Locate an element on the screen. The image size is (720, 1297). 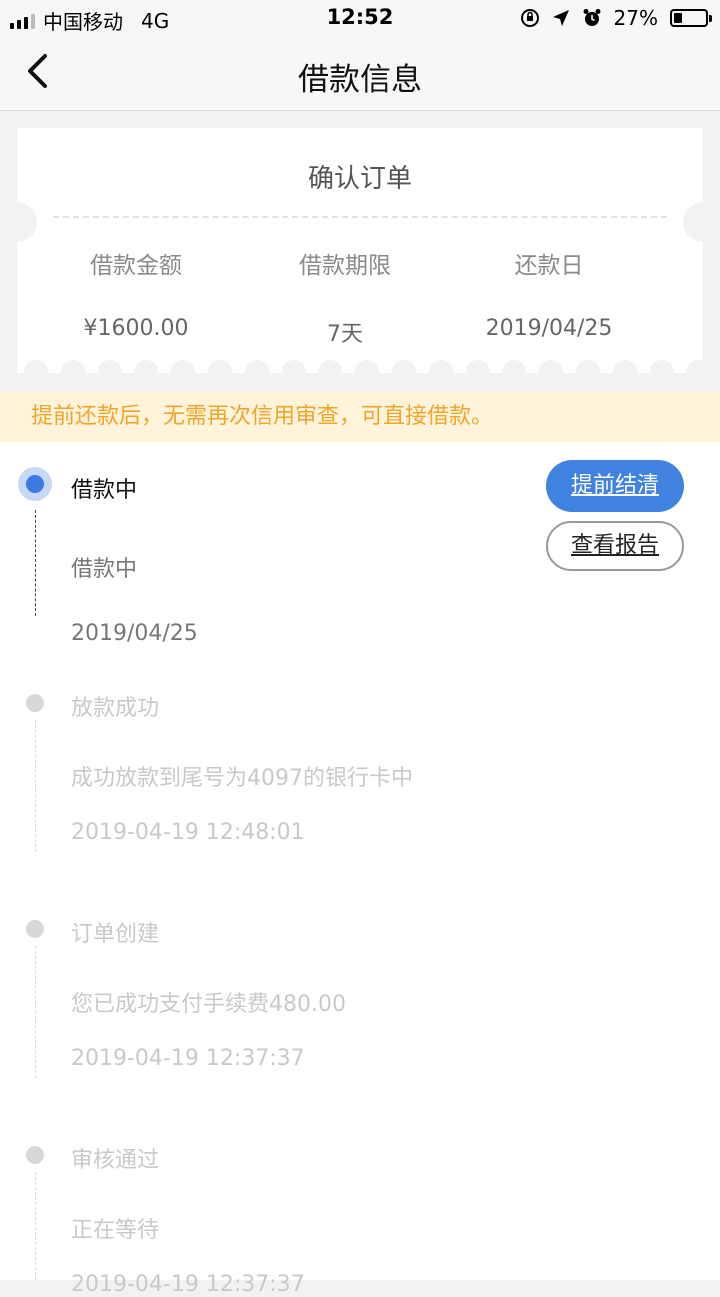
loan-amount-value: ¥1600.00 is located at coordinates (136, 328).